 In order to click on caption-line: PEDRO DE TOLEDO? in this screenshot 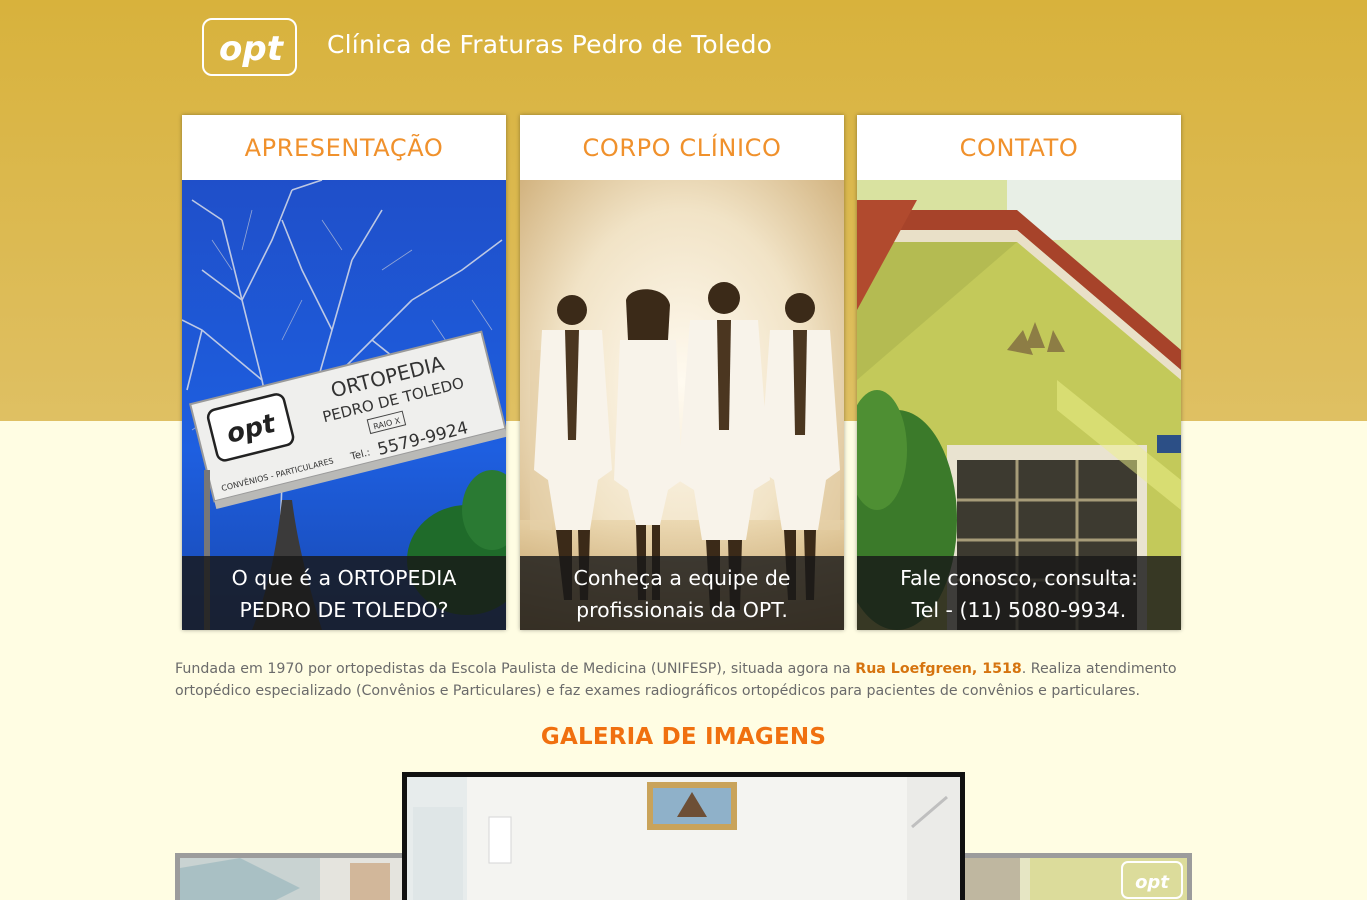, I will do `click(344, 610)`.